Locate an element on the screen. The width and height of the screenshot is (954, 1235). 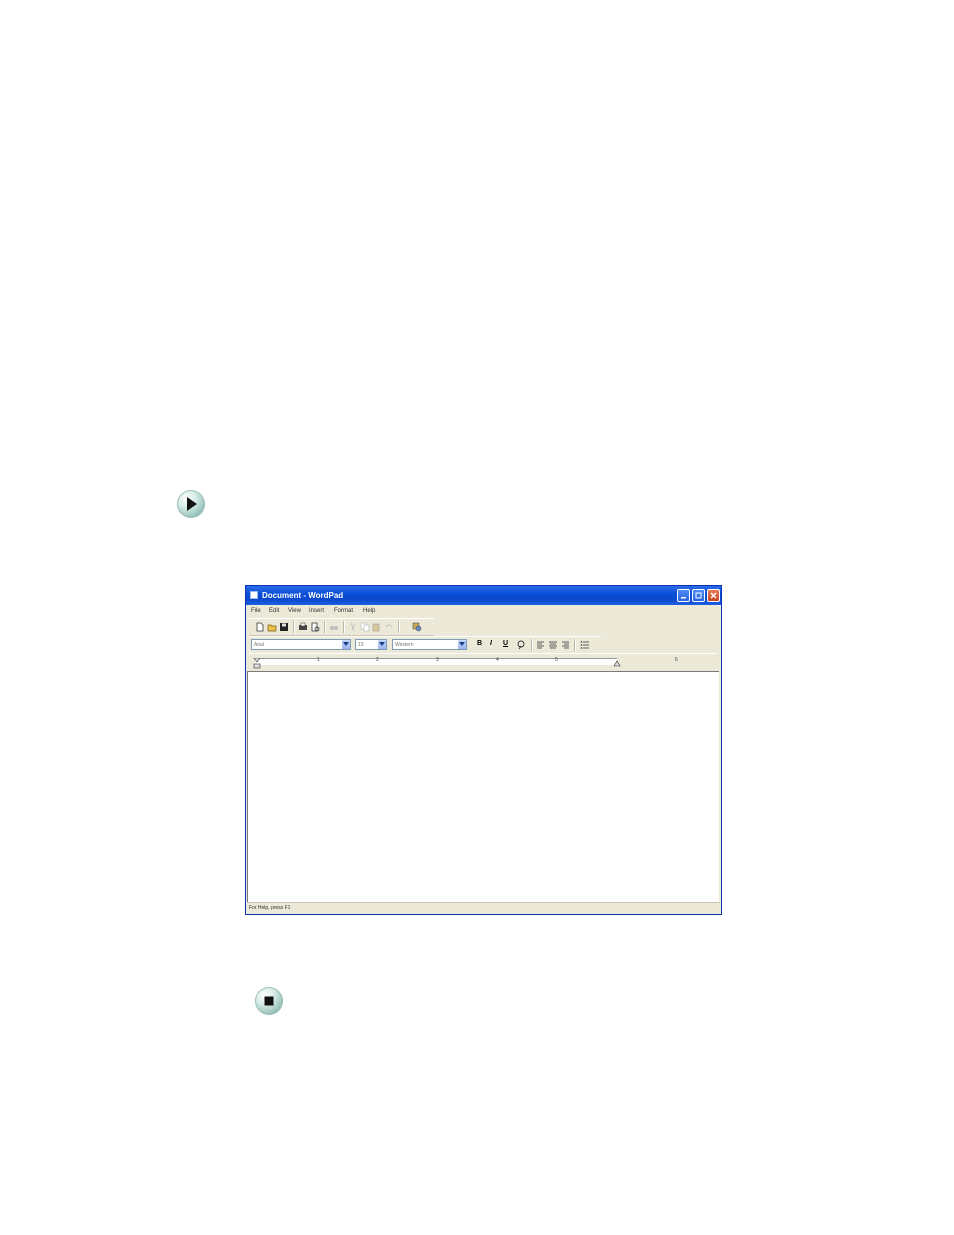
align-left-icon is located at coordinates (541, 645).